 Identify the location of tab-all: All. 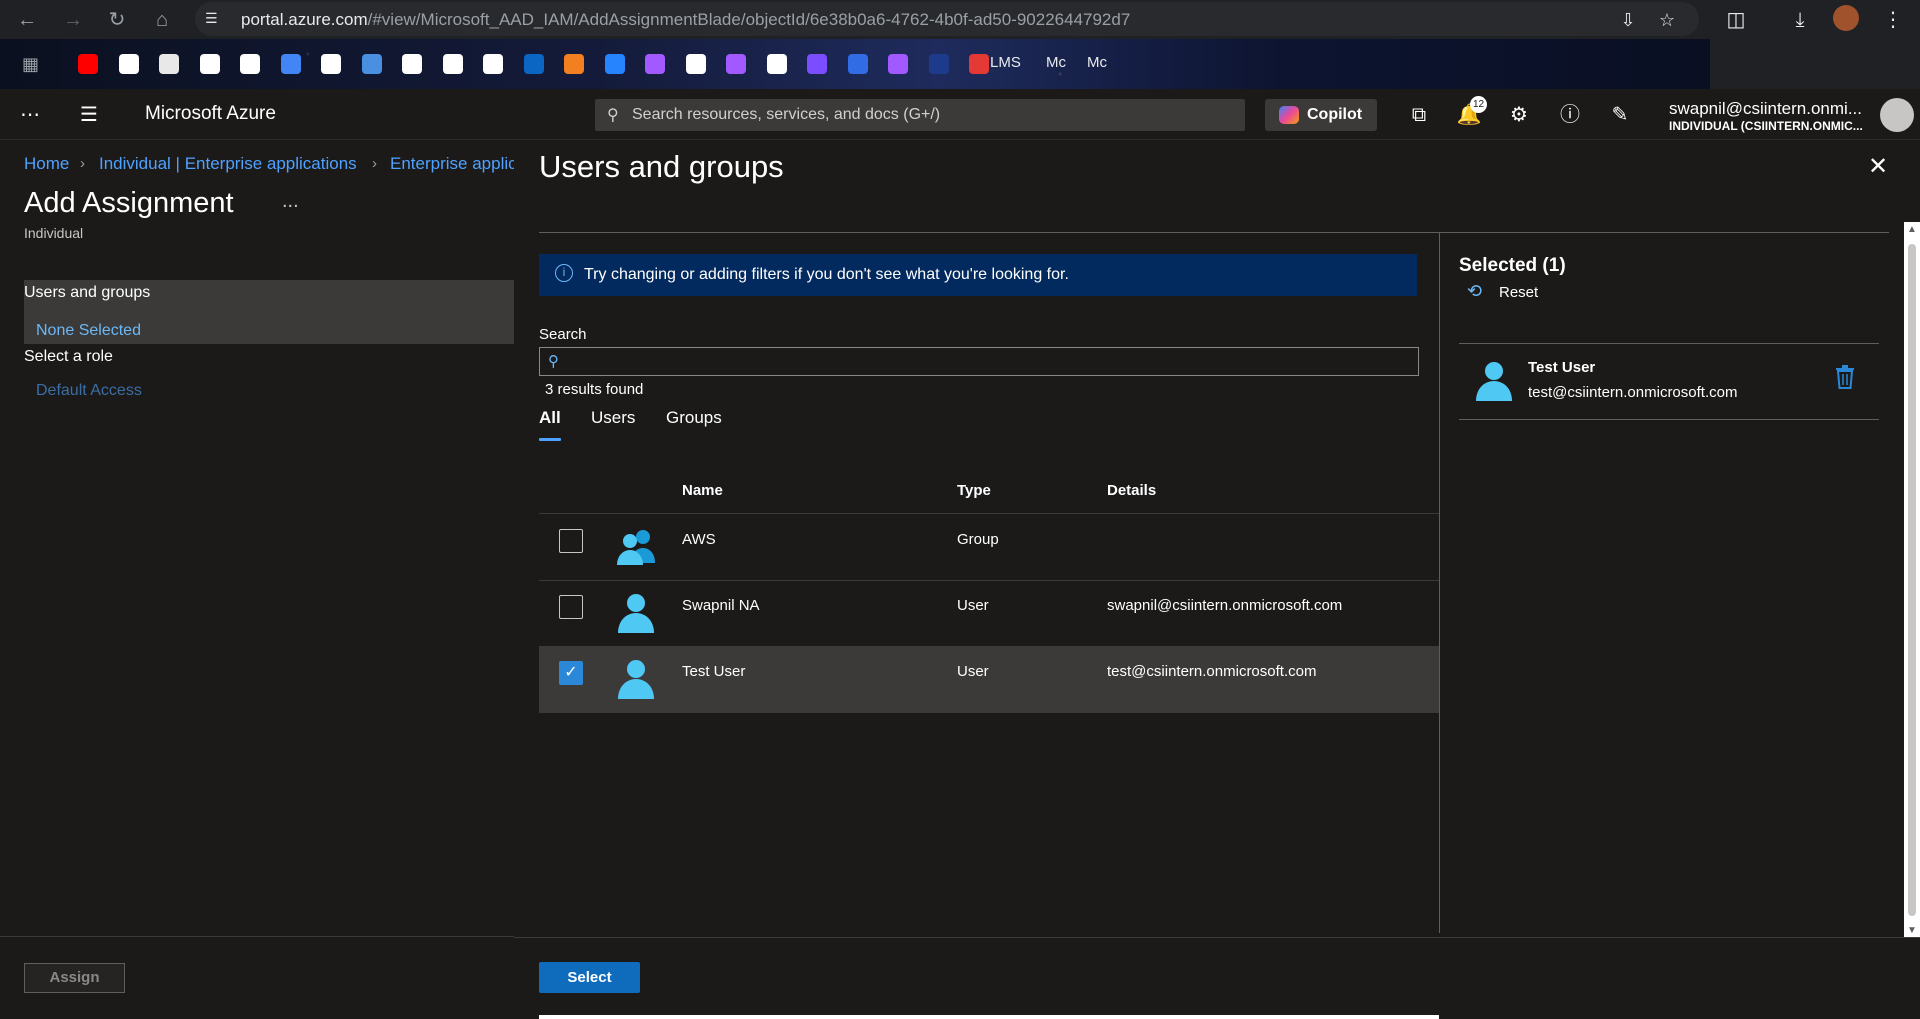
(550, 418).